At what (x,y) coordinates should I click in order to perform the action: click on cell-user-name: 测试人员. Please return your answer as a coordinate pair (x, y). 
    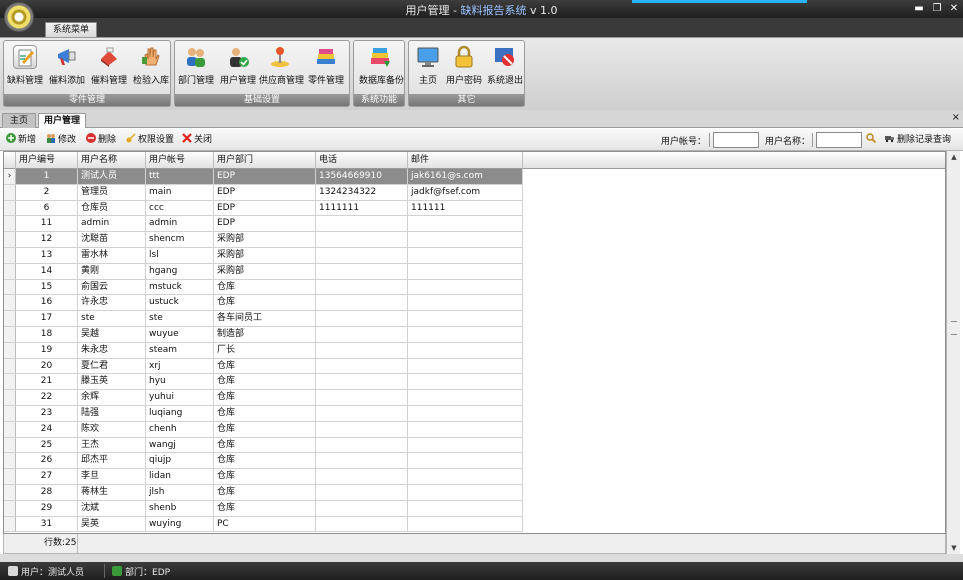
    Looking at the image, I should click on (112, 177).